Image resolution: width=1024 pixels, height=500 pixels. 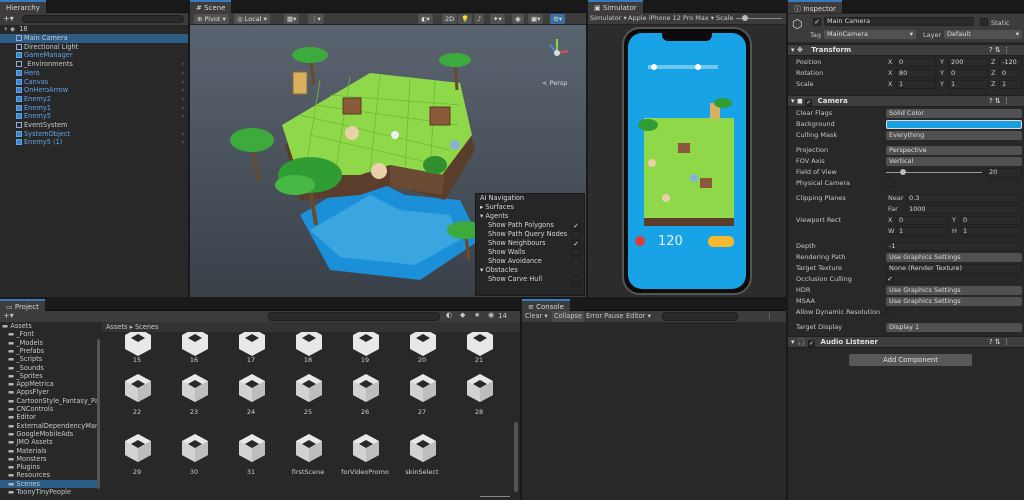 What do you see at coordinates (479, 396) in the screenshot?
I see `scene-asset-tile: 28` at bounding box center [479, 396].